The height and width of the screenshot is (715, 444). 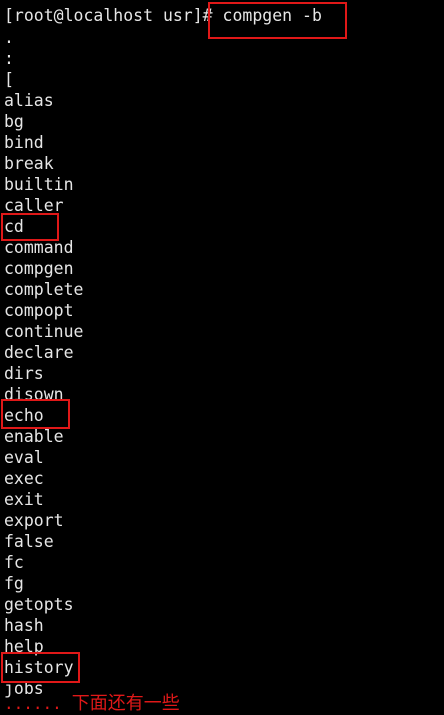 What do you see at coordinates (24, 457) in the screenshot?
I see `builtin-line: eval` at bounding box center [24, 457].